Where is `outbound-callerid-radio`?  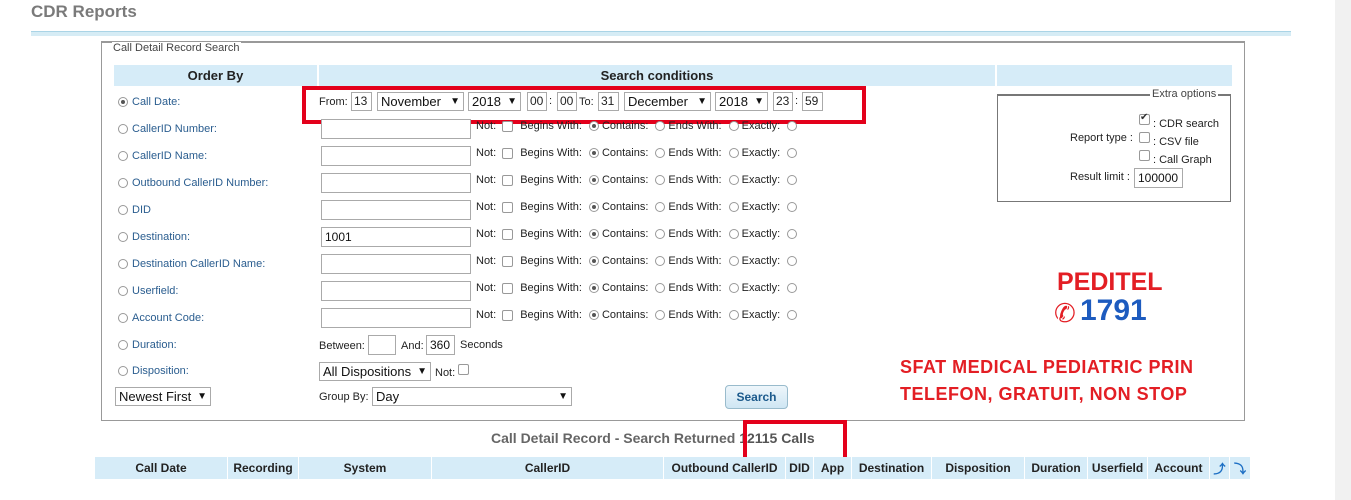
outbound-callerid-radio is located at coordinates (123, 183).